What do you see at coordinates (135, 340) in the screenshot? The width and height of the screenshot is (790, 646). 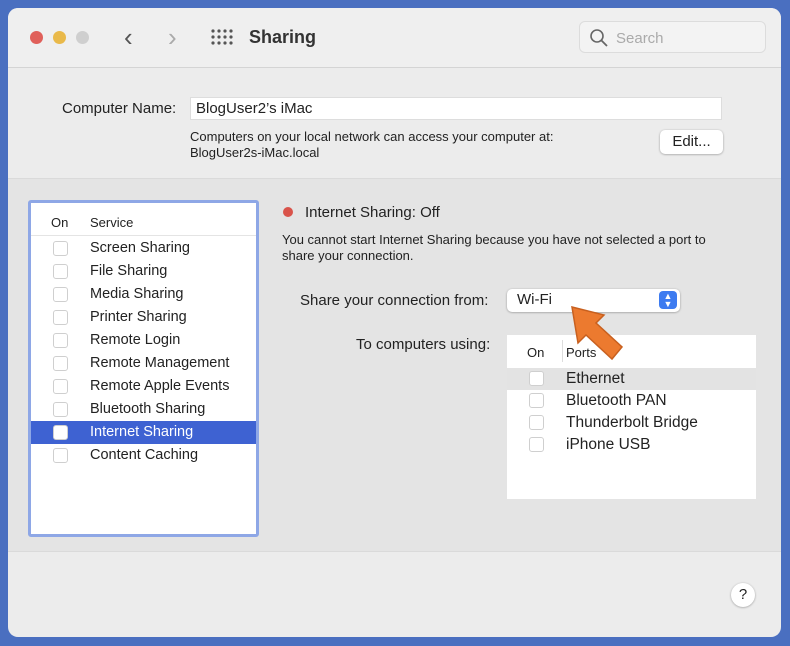 I see `service-label: Remote Login` at bounding box center [135, 340].